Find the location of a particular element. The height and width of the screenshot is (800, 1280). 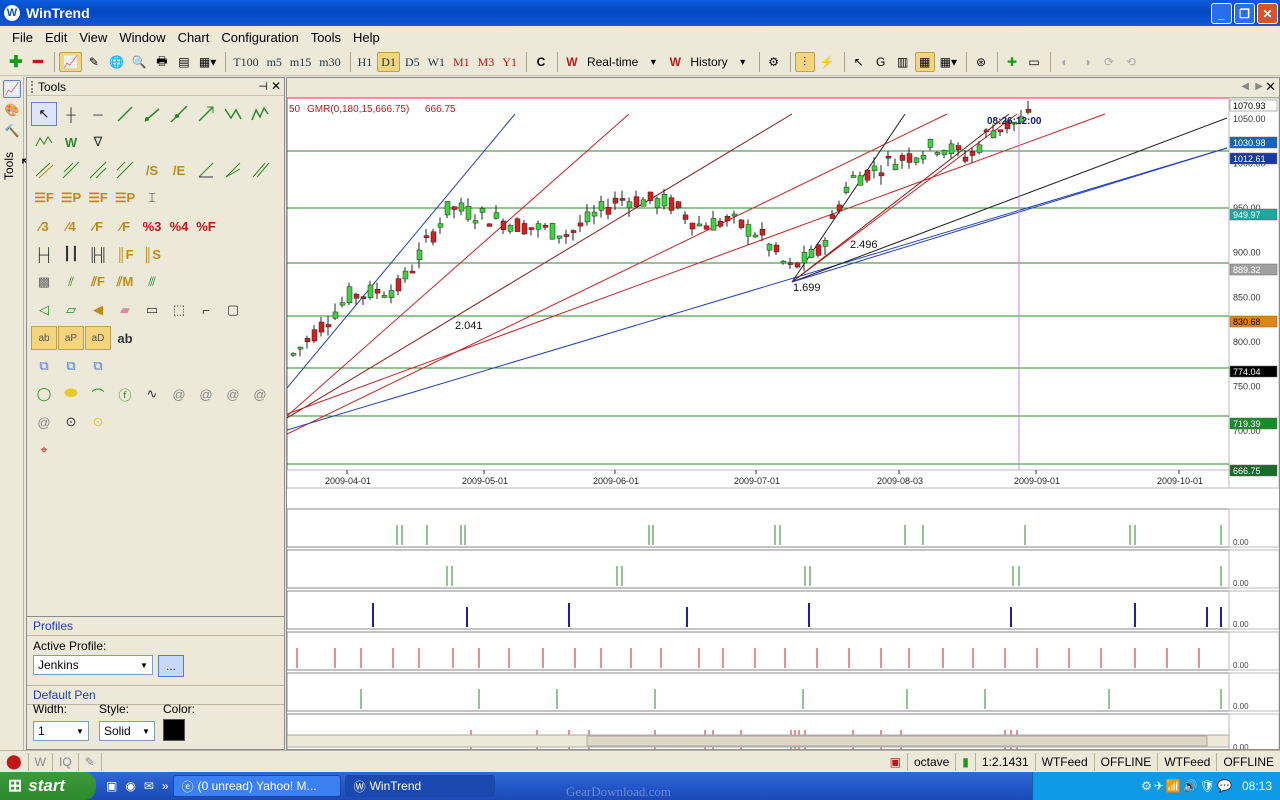

link-icon: ⟲ is located at coordinates (1131, 62).